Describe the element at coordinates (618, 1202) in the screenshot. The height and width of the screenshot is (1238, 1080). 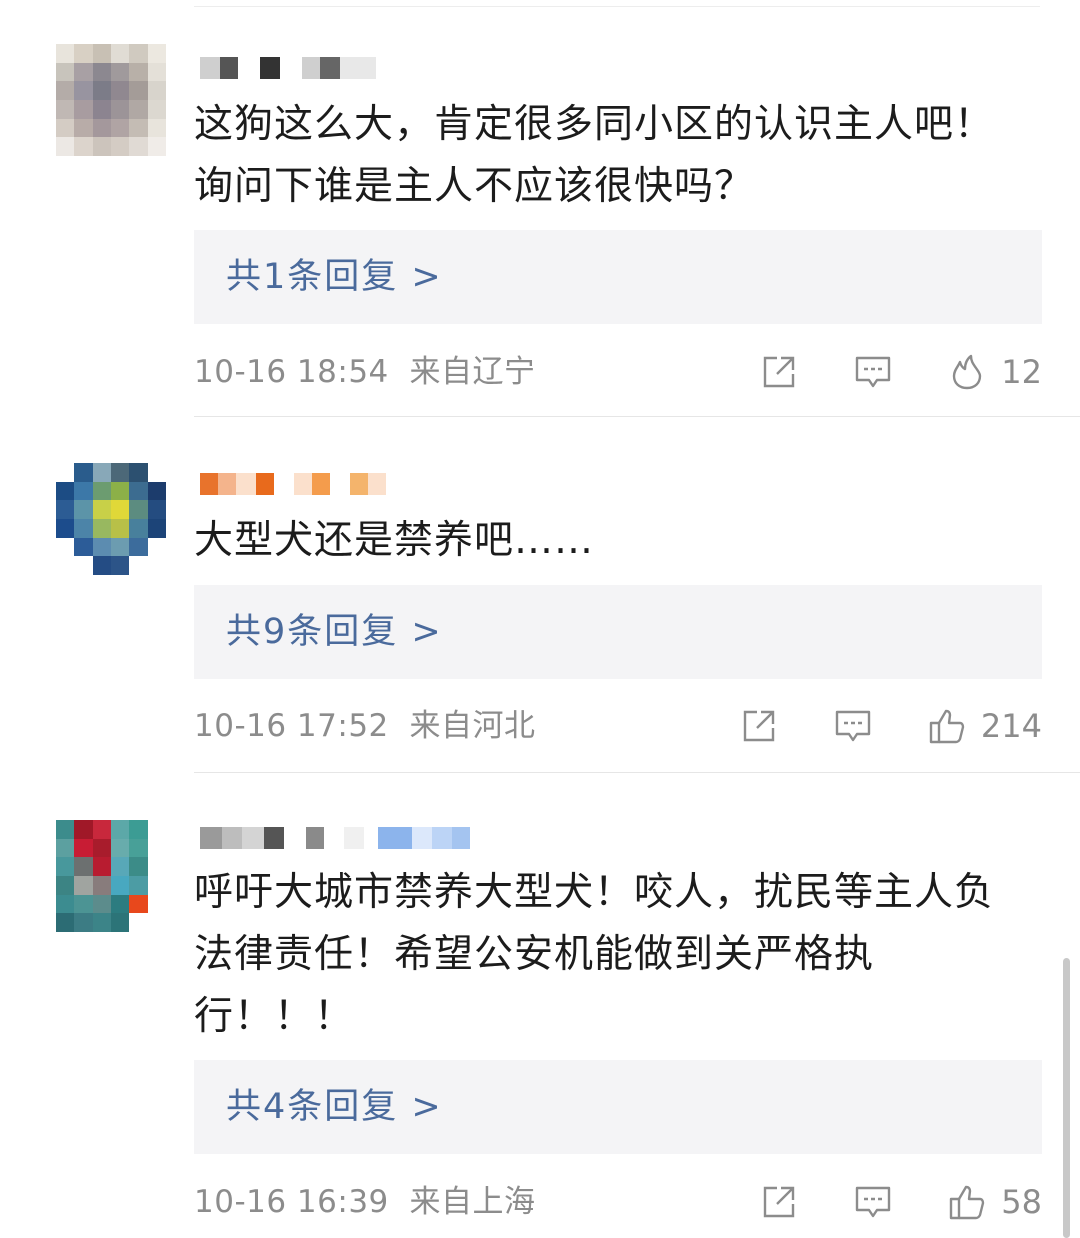
I see `comment-meta: 10-16 16:39 来自上海 58` at that location.